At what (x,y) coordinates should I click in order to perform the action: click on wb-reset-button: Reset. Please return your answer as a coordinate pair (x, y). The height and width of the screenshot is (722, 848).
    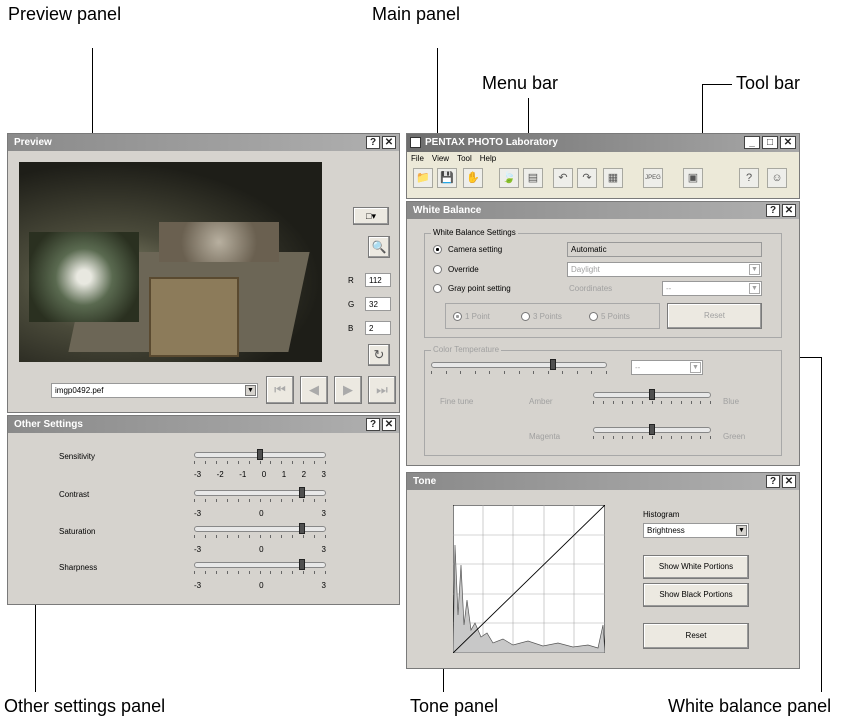
    Looking at the image, I should click on (714, 316).